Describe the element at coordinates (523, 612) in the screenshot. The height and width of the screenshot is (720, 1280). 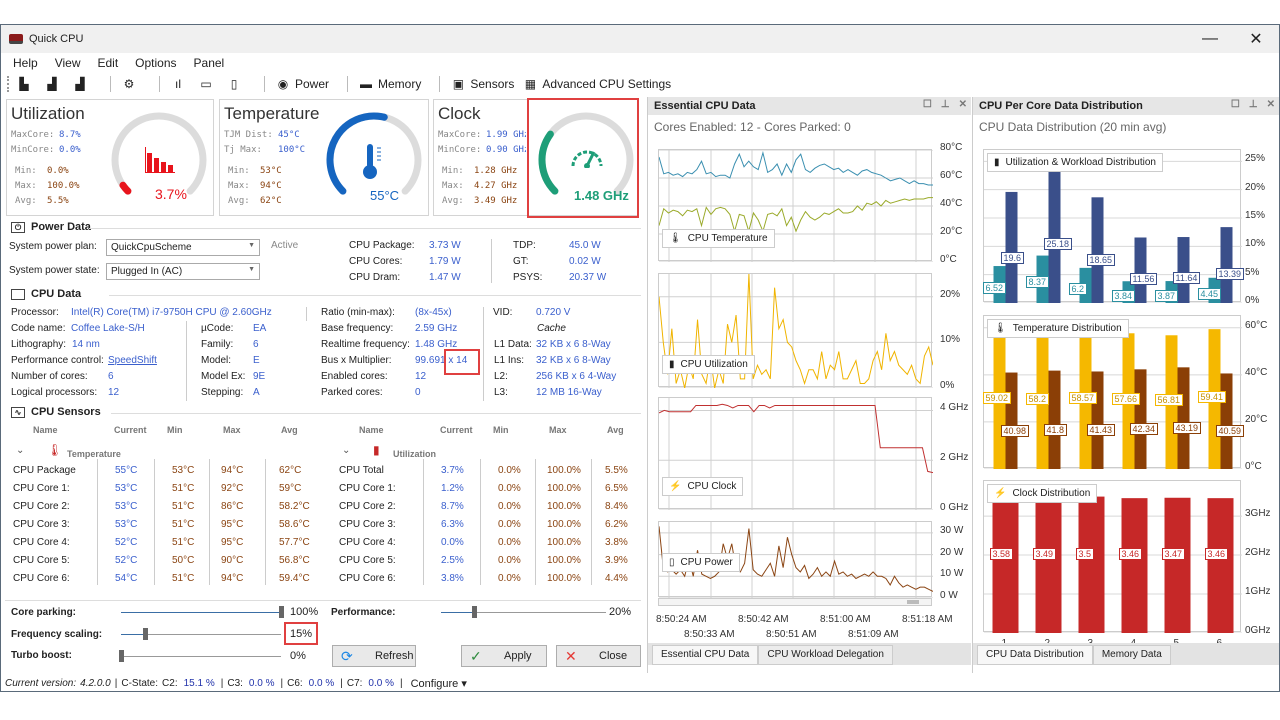
I see `performance-slider` at that location.